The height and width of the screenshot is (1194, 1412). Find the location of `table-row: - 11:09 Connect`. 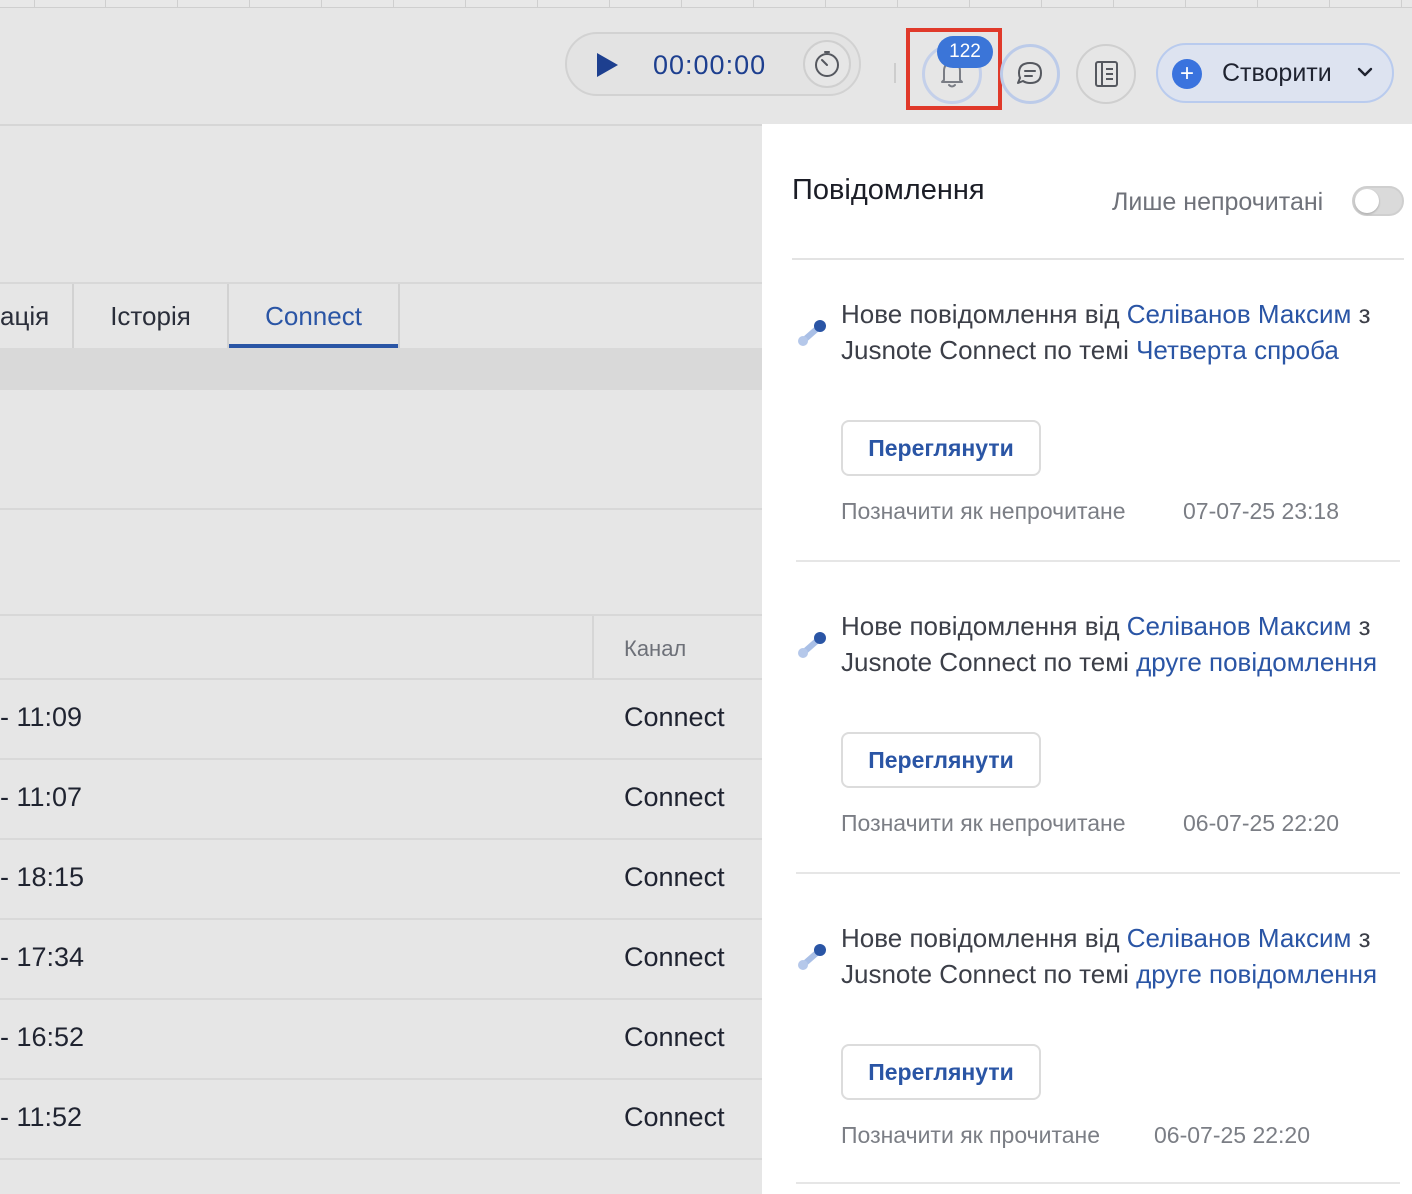

table-row: - 11:09 Connect is located at coordinates (381, 720).